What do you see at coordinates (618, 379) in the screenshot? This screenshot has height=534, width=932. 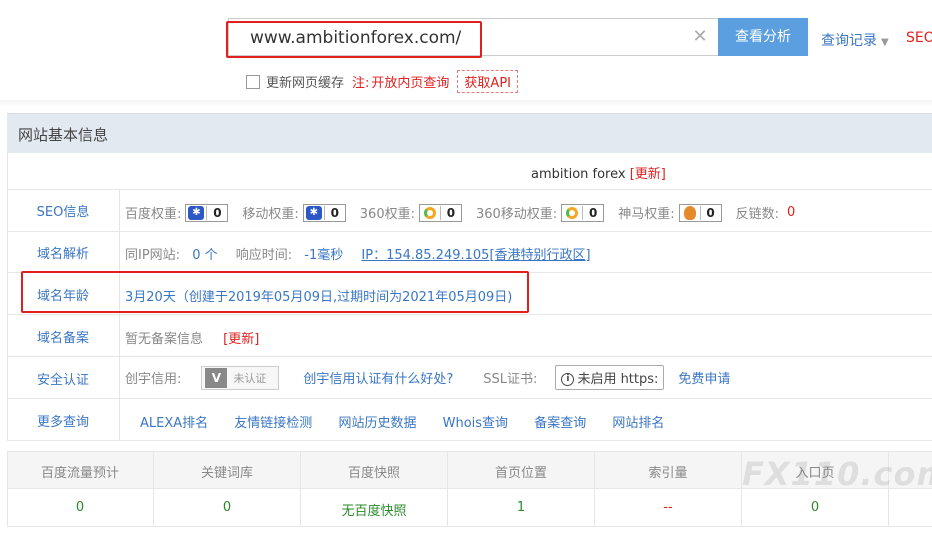 I see `ssl-status: 未启用 https:` at bounding box center [618, 379].